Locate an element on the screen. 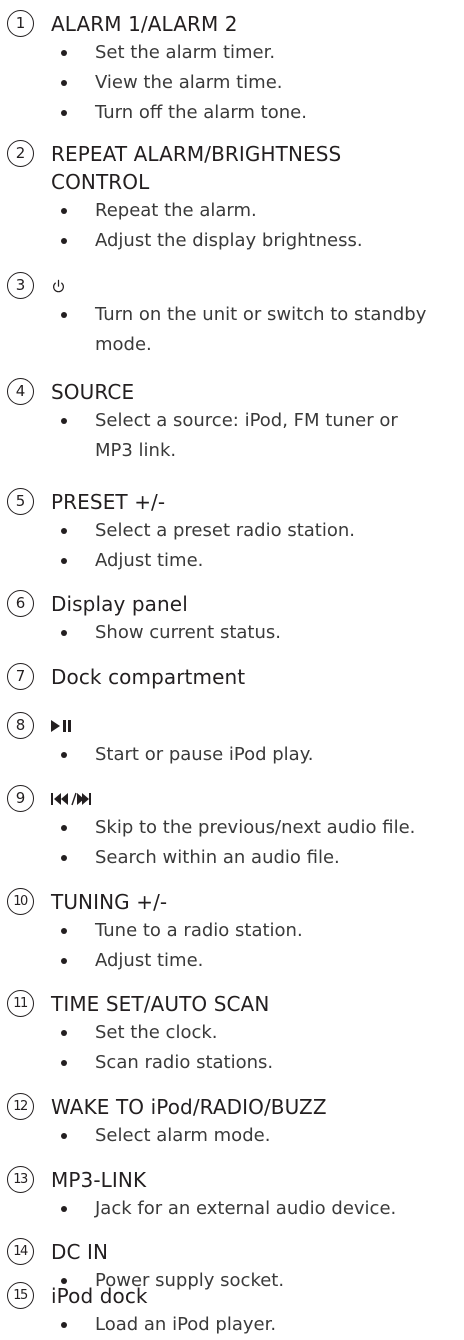 This screenshot has height=1340, width=464. item-title-line: CONTROL is located at coordinates (100, 182).